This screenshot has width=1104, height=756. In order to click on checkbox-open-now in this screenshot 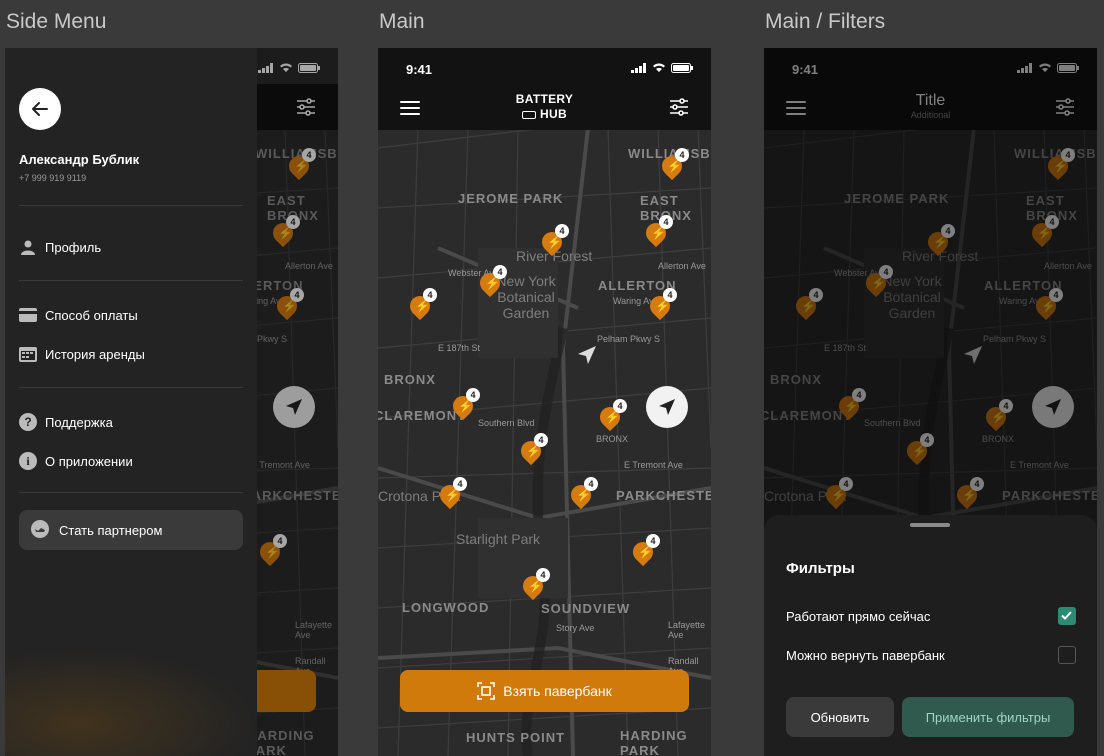, I will do `click(1067, 616)`.